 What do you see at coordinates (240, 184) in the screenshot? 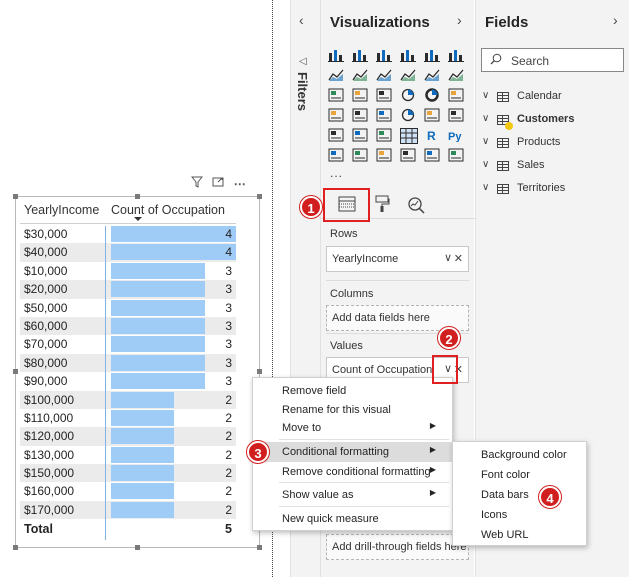
I see `more-options-icon: ⋯` at bounding box center [240, 184].